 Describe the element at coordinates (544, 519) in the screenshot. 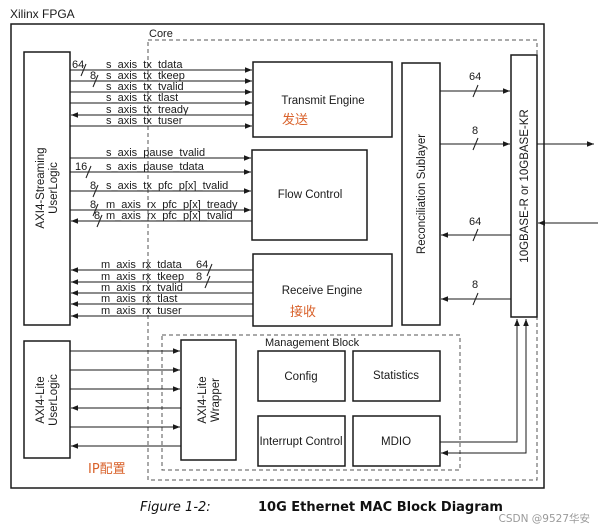

I see `watermark: CSDN @9527华安` at that location.